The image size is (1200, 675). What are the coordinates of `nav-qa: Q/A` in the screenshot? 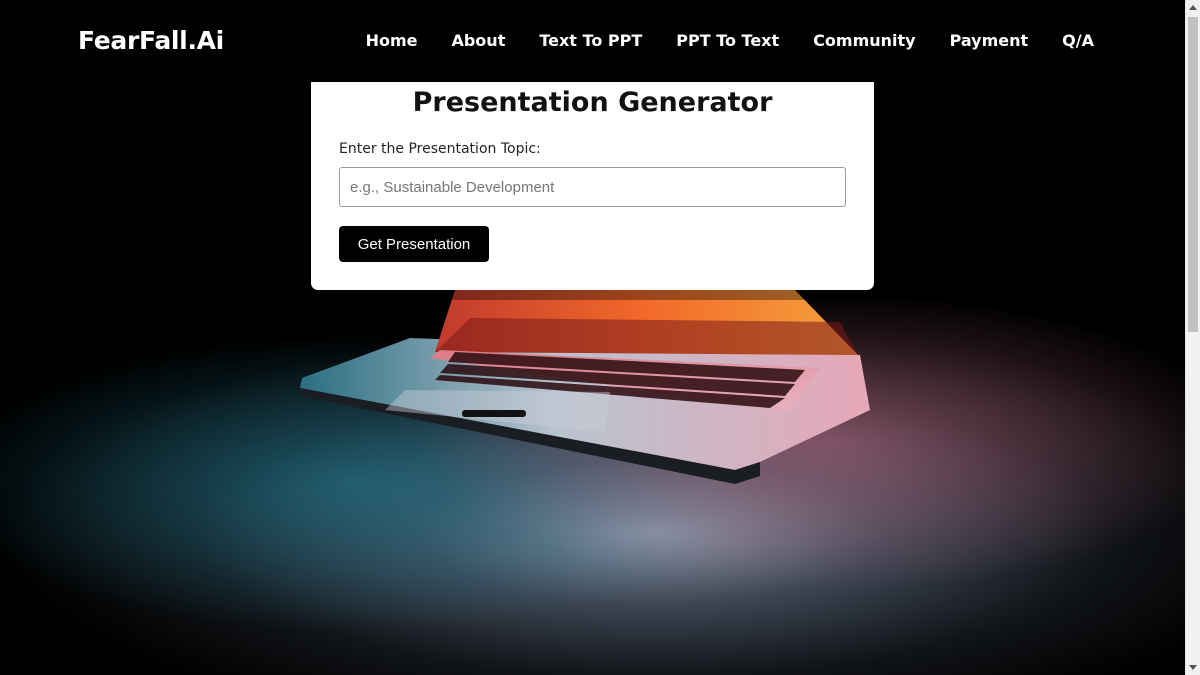 It's located at (1078, 41).